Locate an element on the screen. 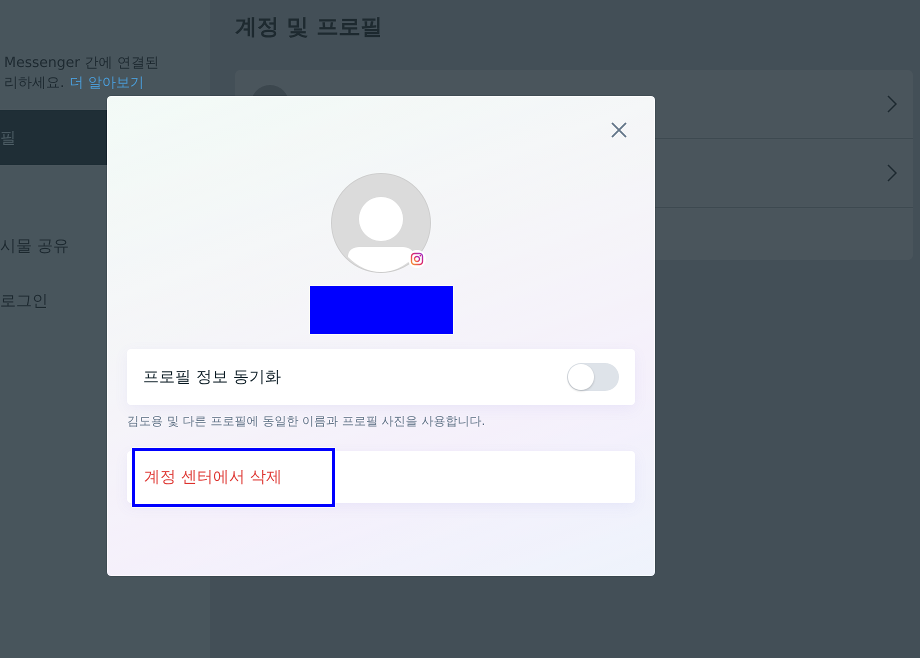  camera-badge-icon is located at coordinates (417, 259).